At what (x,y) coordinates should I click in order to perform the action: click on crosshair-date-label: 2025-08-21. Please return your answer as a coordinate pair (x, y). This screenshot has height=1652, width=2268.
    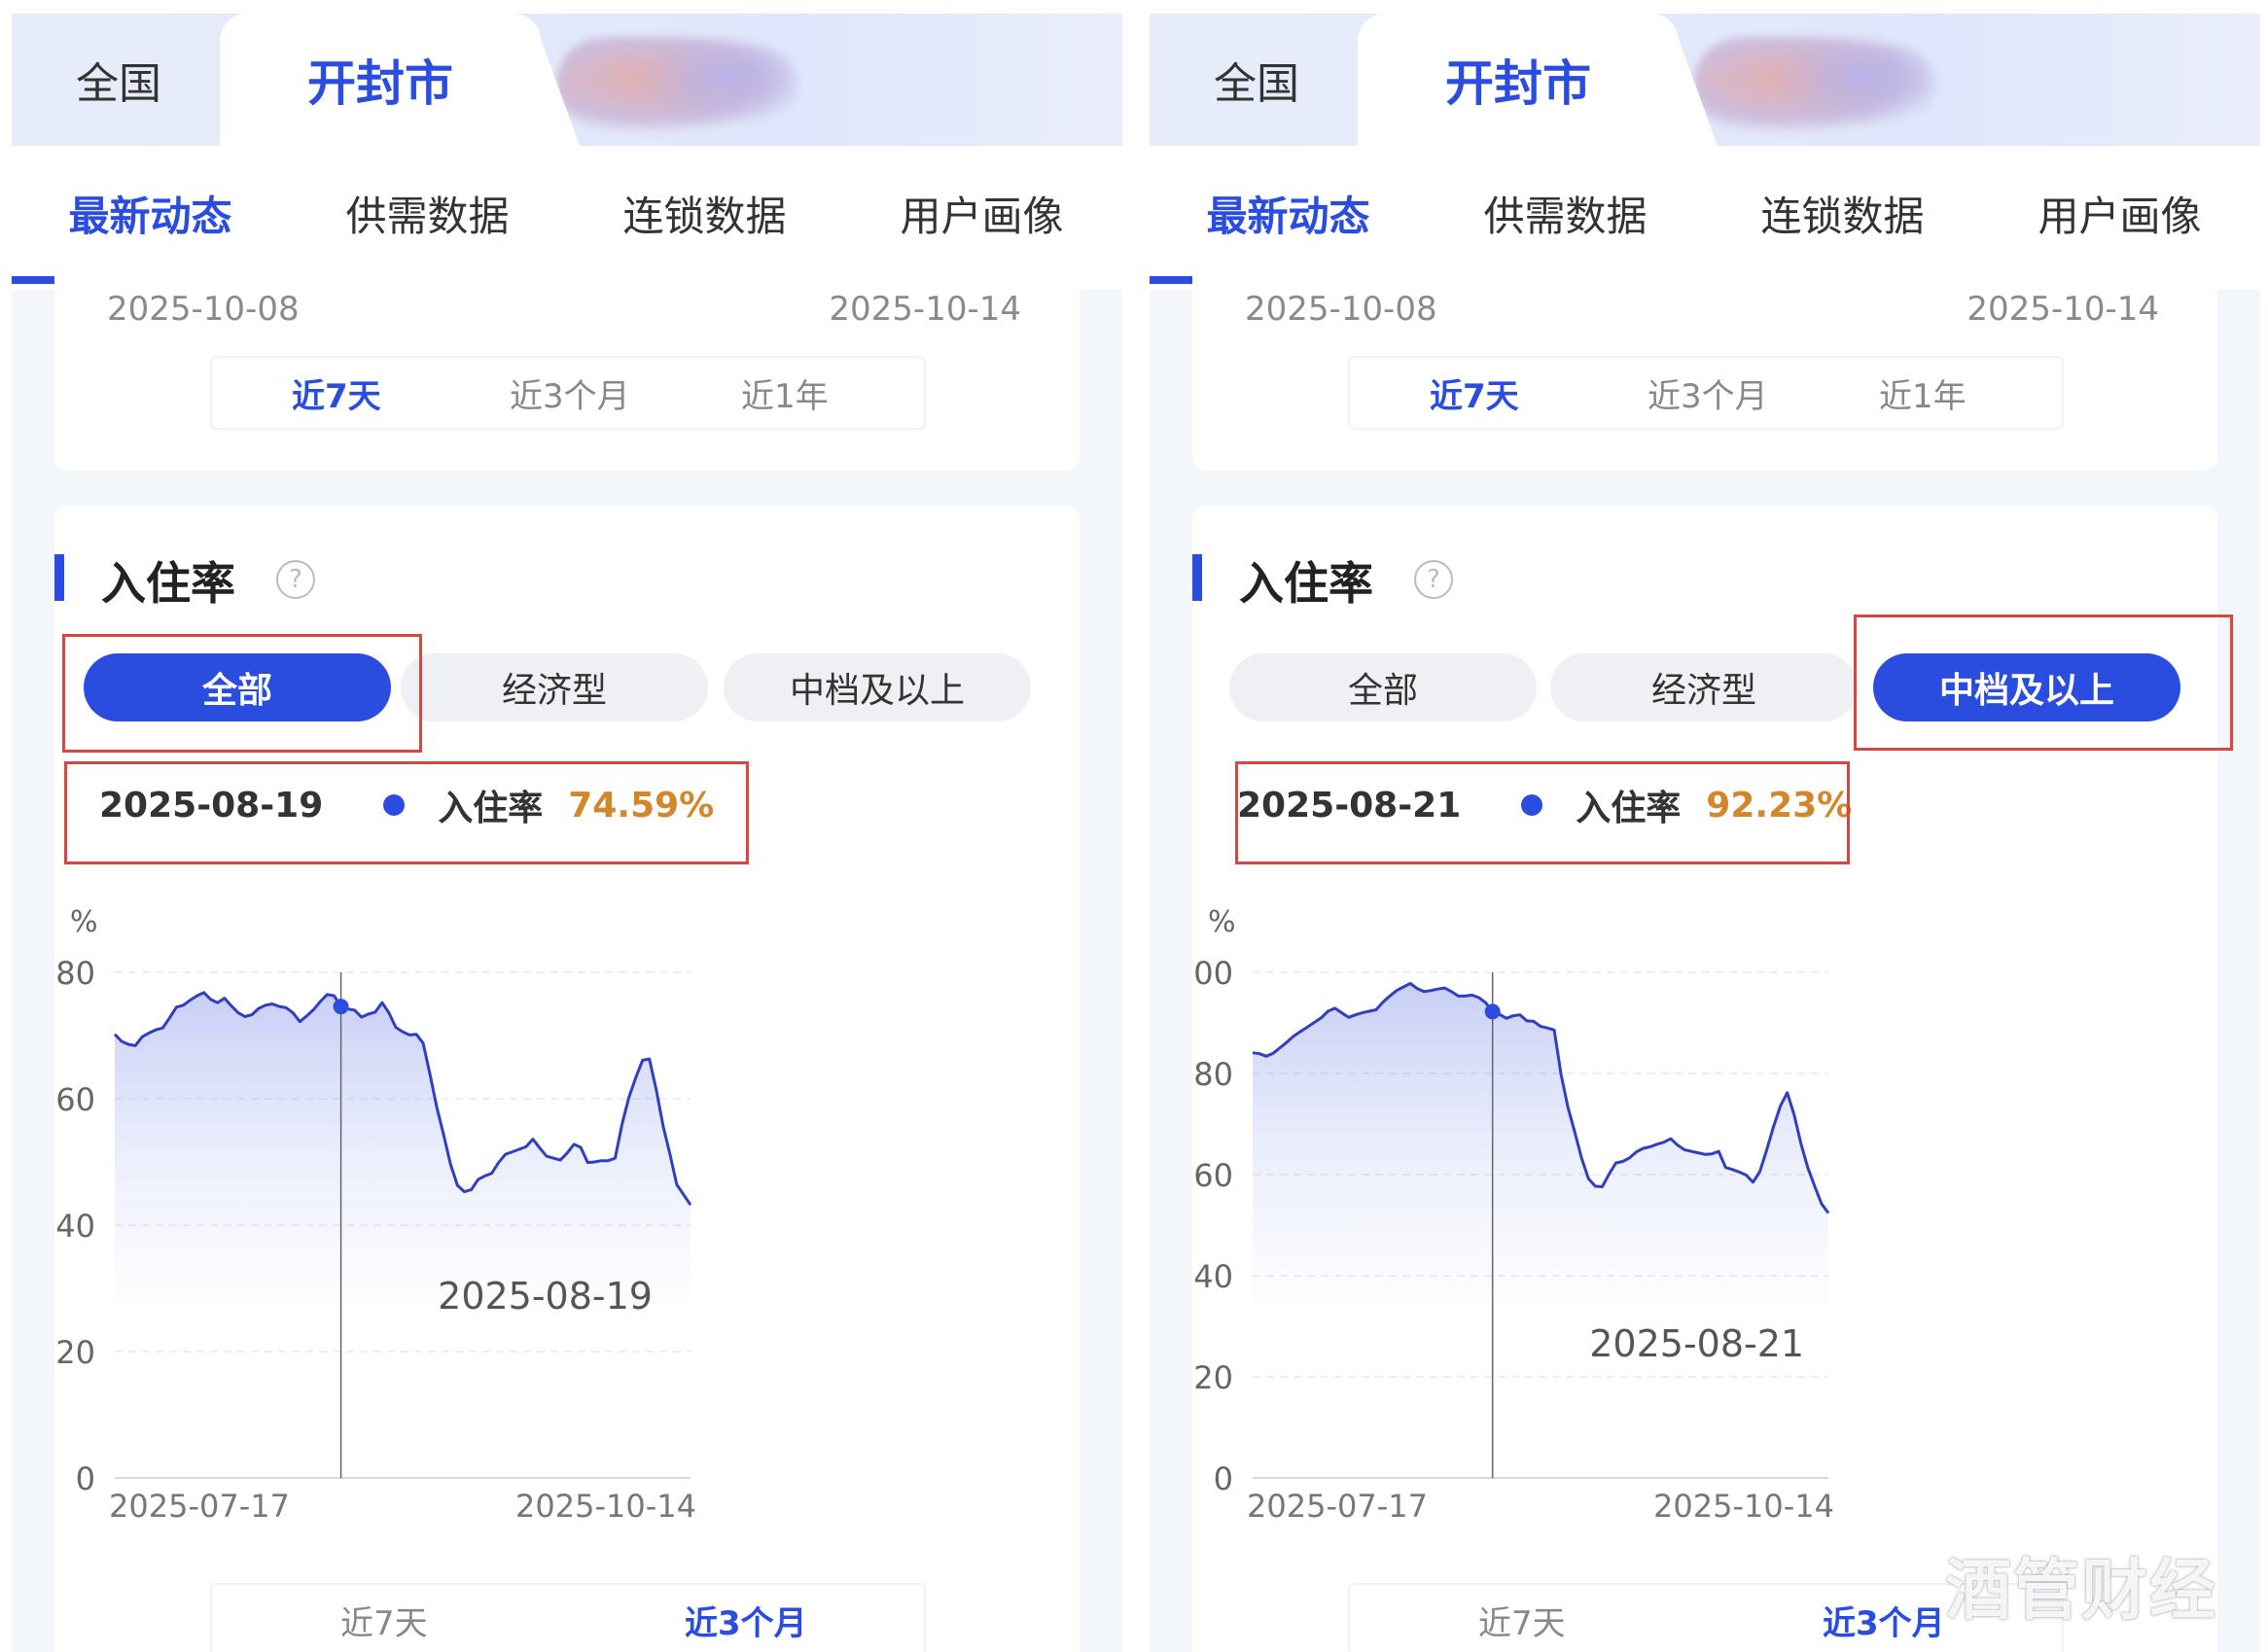
    Looking at the image, I should click on (1696, 1343).